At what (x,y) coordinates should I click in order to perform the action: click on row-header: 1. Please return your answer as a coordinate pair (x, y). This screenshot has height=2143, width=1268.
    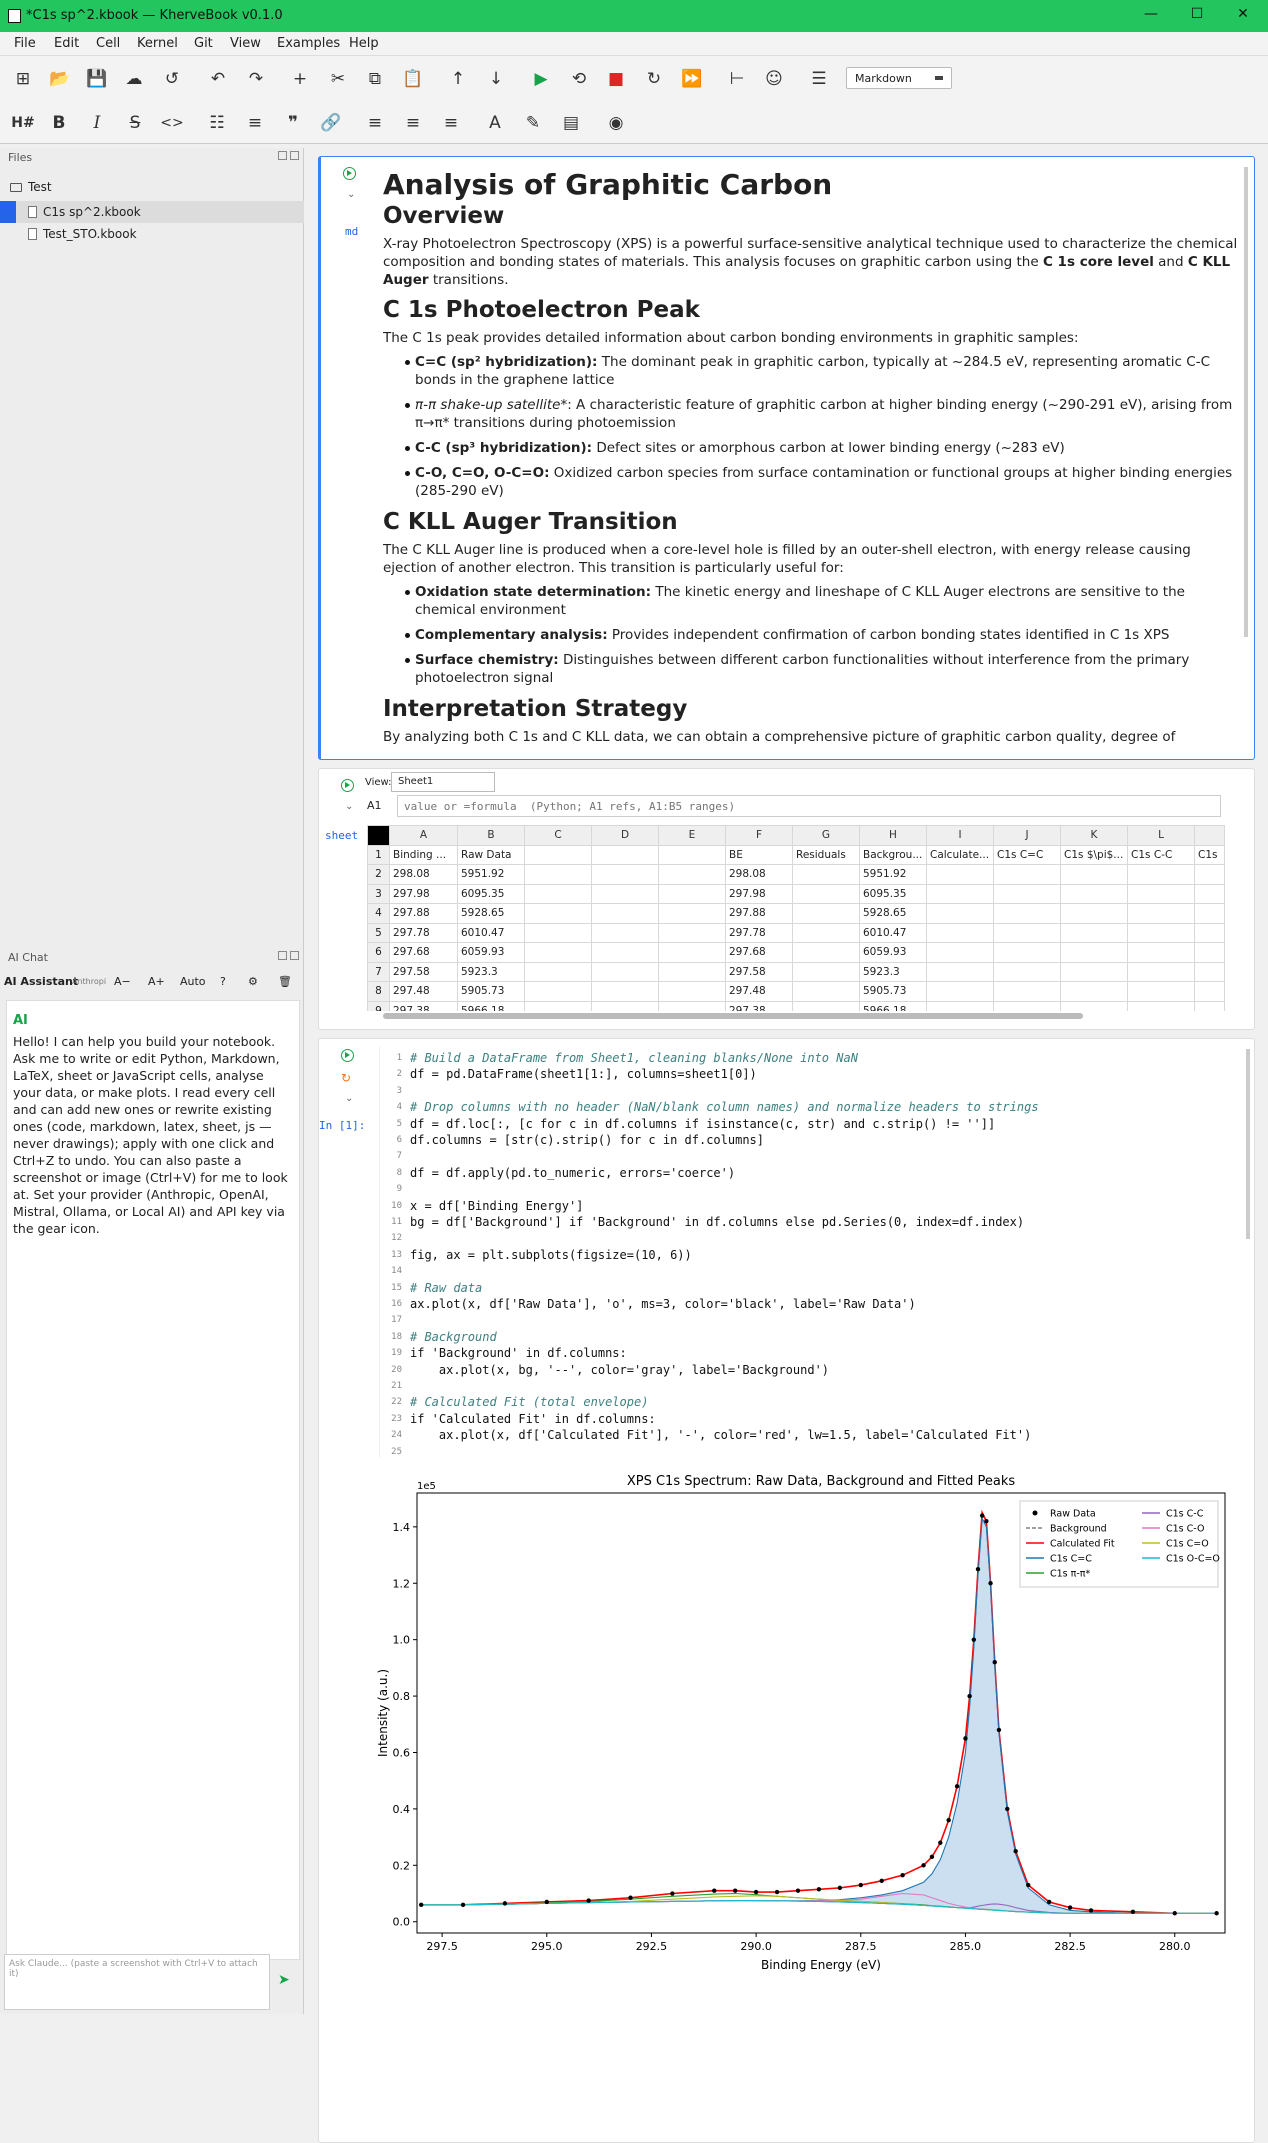
    Looking at the image, I should click on (378, 854).